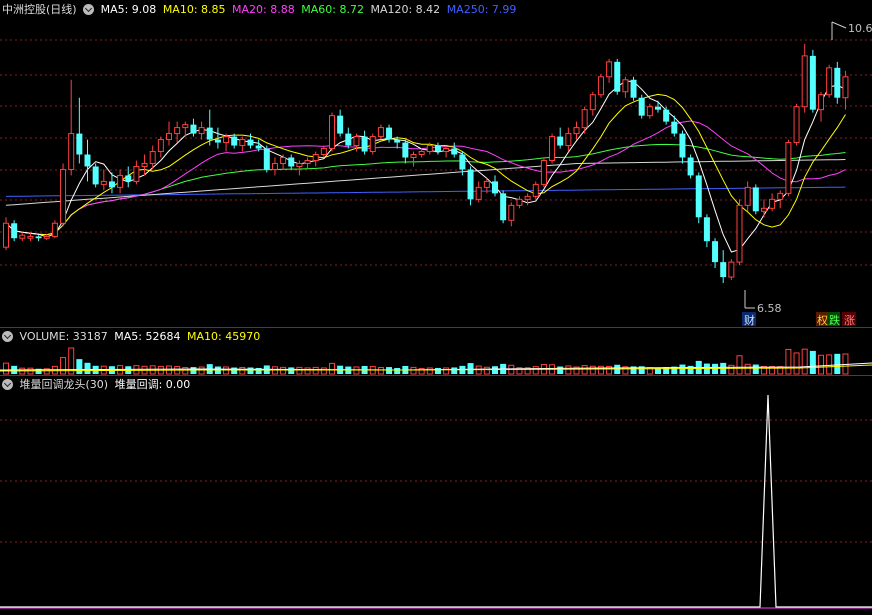  Describe the element at coordinates (39, 9) in the screenshot. I see `stock-name: 中洲控股(日线)` at that location.